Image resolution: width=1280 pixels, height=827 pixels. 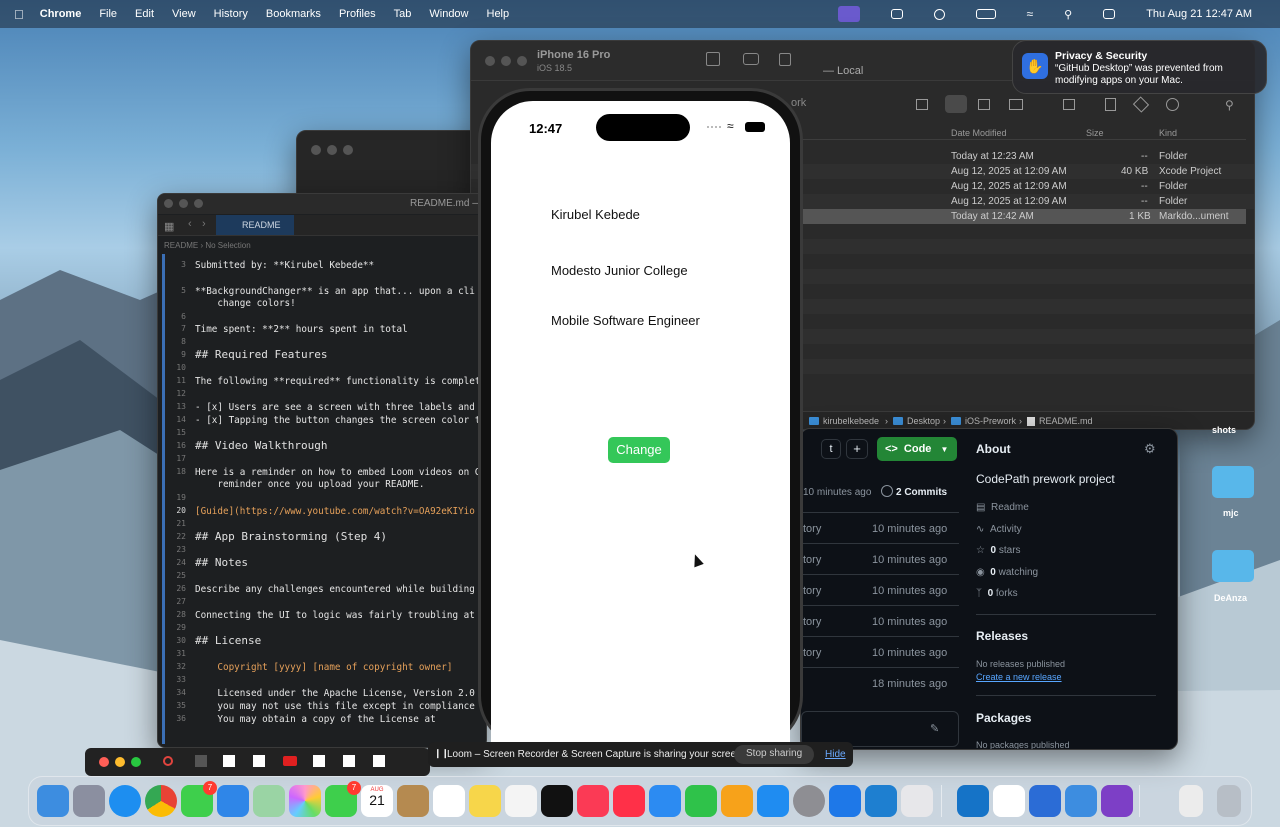 I want to click on vscode-icon, so click(x=881, y=801).